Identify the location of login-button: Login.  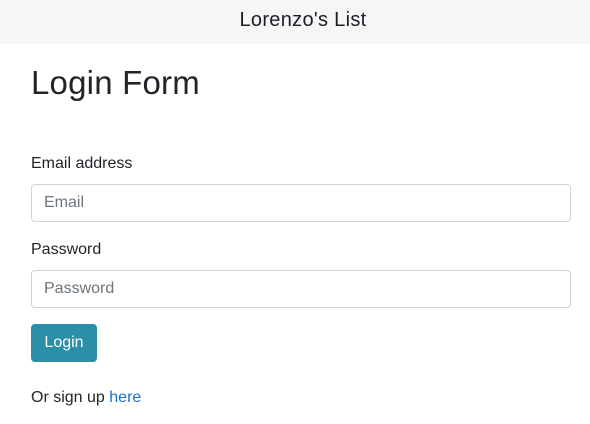
(64, 343).